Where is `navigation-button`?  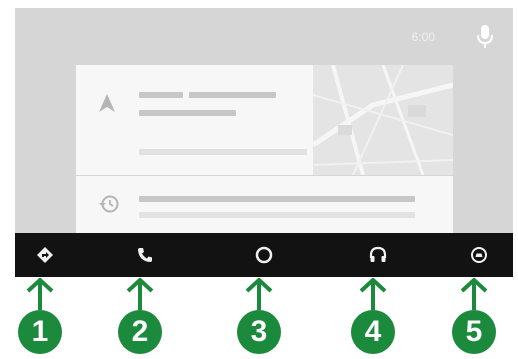
navigation-button is located at coordinates (45, 255).